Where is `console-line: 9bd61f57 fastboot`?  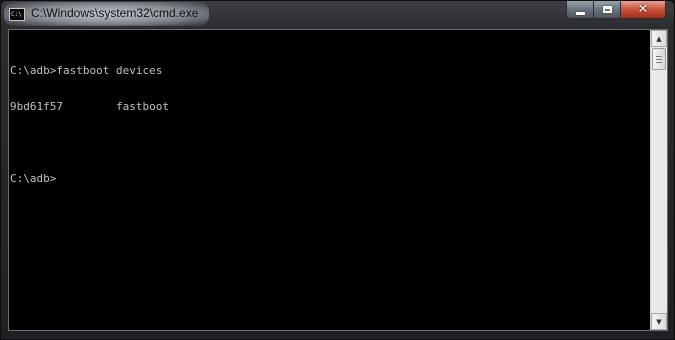
console-line: 9bd61f57 fastboot is located at coordinates (89, 106).